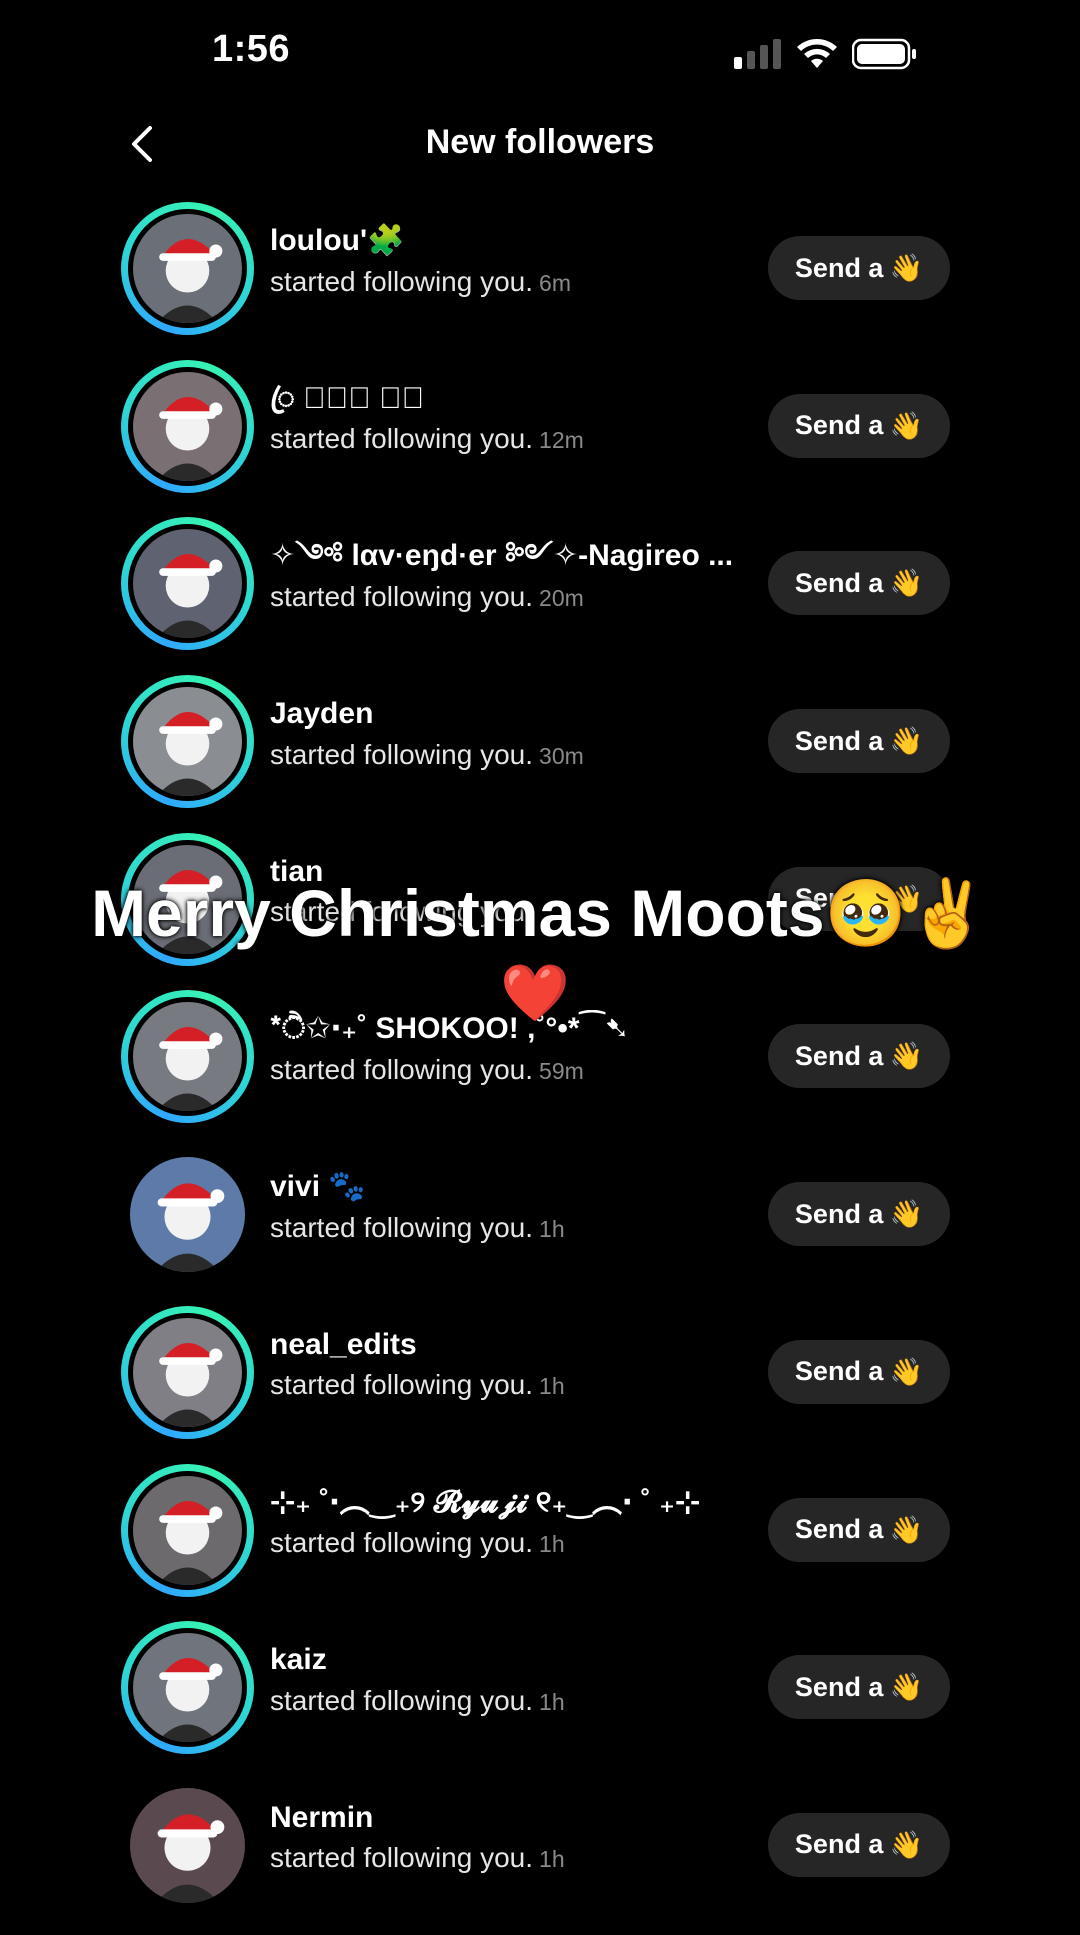 The width and height of the screenshot is (1080, 1935). What do you see at coordinates (505, 399) in the screenshot?
I see `username: ꦿ 𝓝𝓪𝓽 ⋆ꦿ` at bounding box center [505, 399].